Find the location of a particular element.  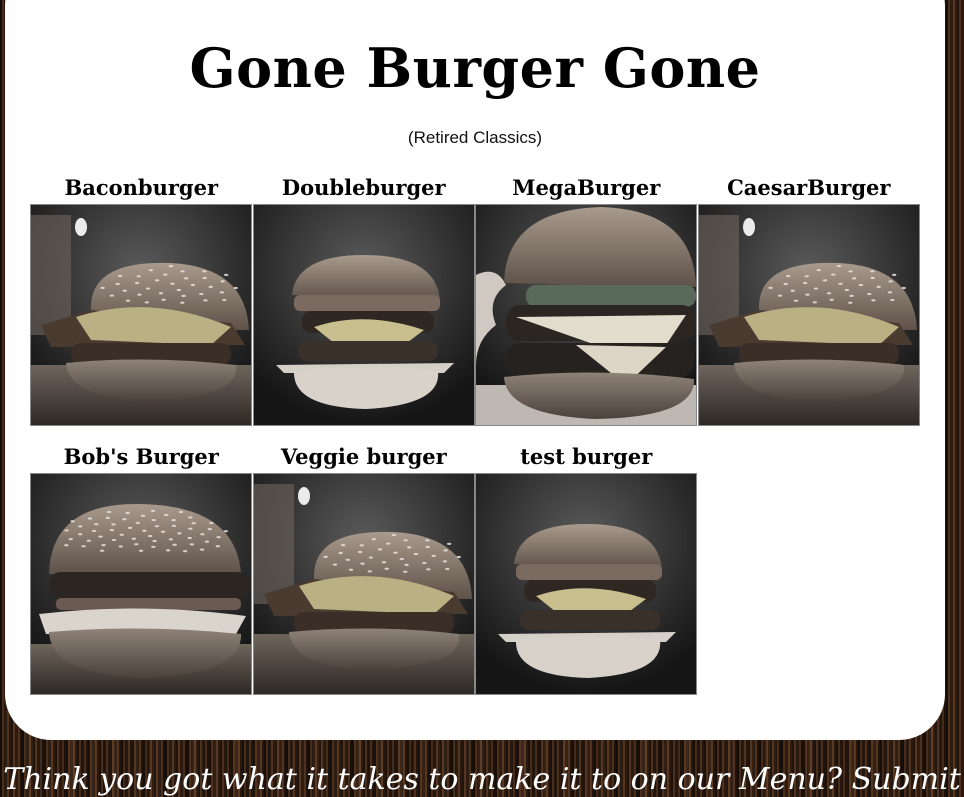

burger-card-bobs-burger: Bob's Burger is located at coordinates (141, 575).